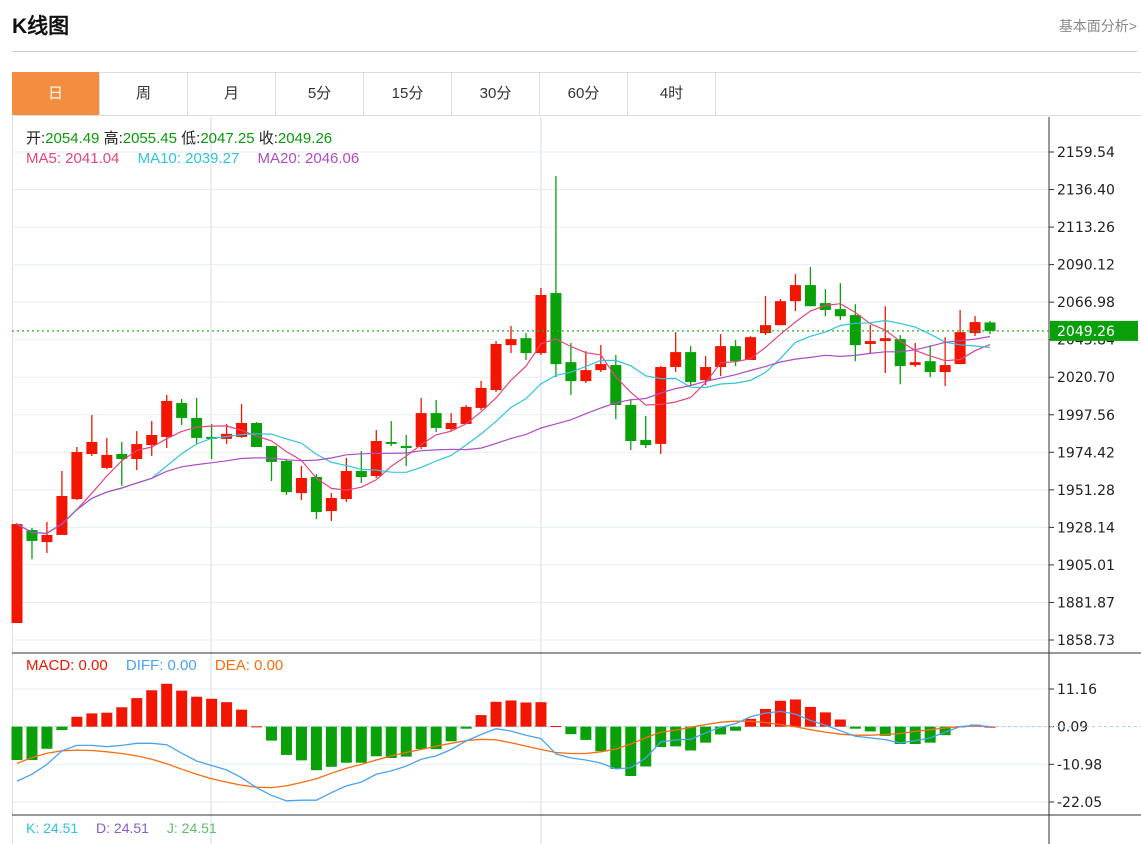 The width and height of the screenshot is (1141, 844). What do you see at coordinates (73, 158) in the screenshot?
I see `ma5-value: MA5: 2041.04` at bounding box center [73, 158].